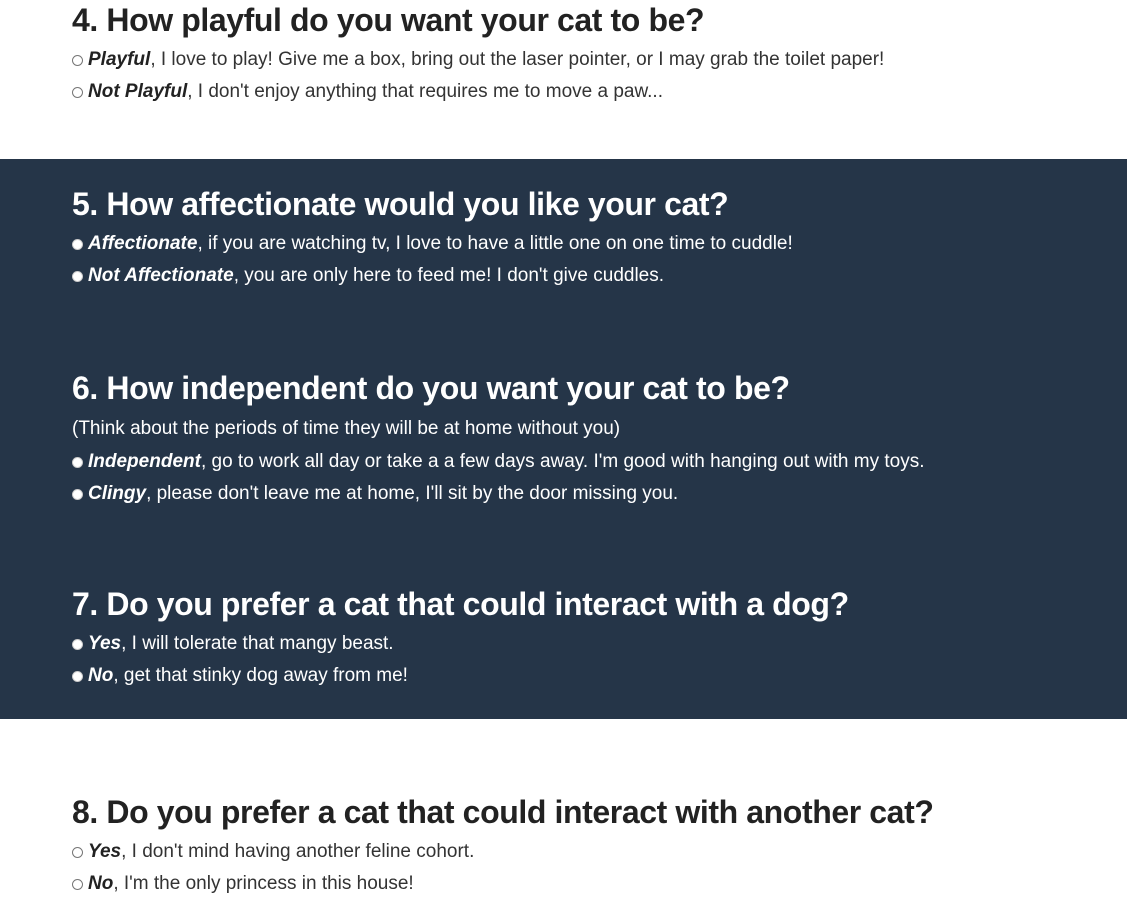 The width and height of the screenshot is (1127, 911). Describe the element at coordinates (260, 675) in the screenshot. I see `option-description: , get that stinky dog away from me!` at that location.